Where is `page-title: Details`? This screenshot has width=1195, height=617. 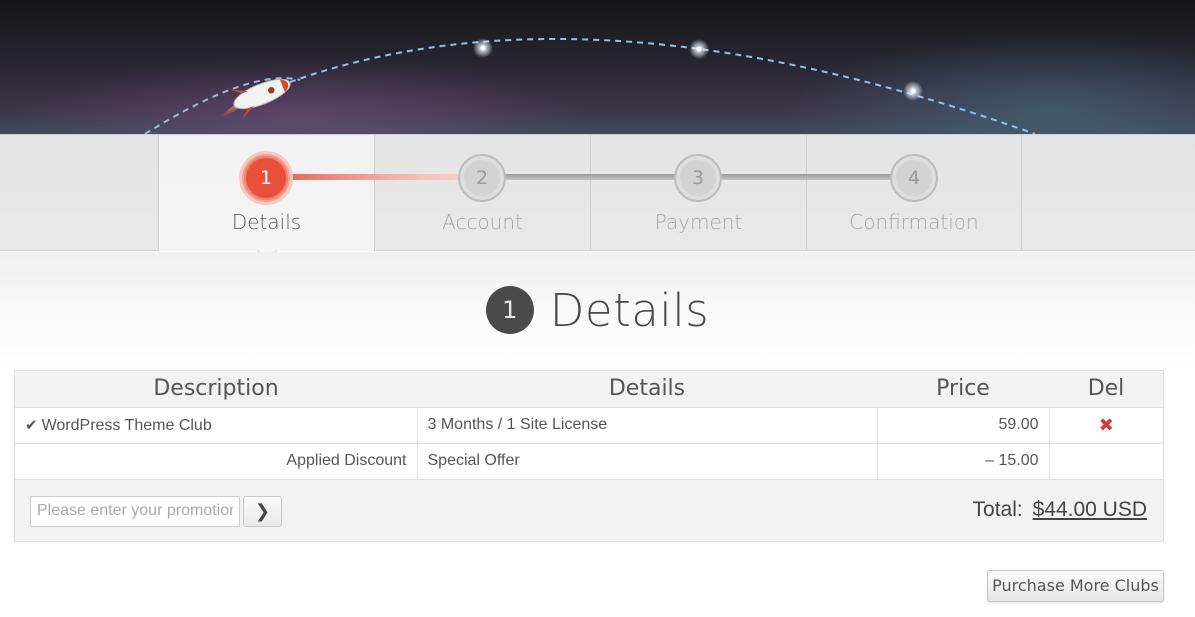 page-title: Details is located at coordinates (629, 310).